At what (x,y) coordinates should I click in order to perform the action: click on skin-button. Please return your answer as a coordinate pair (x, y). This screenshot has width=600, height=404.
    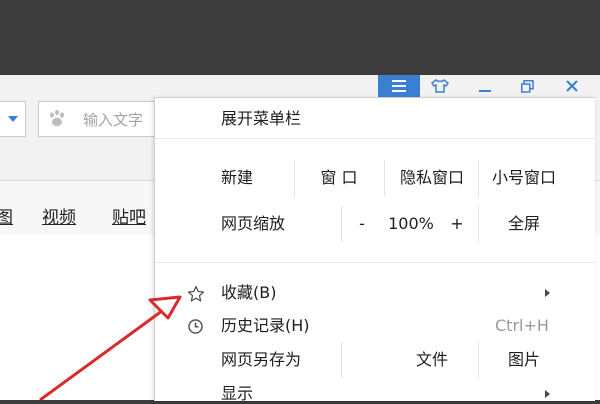
    Looking at the image, I should click on (440, 86).